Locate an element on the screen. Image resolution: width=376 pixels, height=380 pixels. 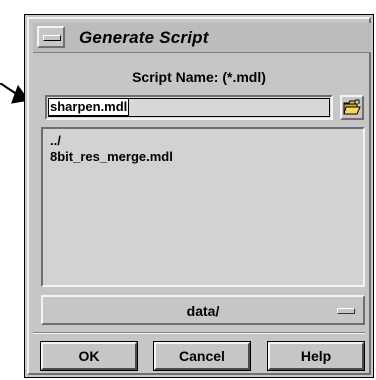
separator is located at coordinates (199, 333).